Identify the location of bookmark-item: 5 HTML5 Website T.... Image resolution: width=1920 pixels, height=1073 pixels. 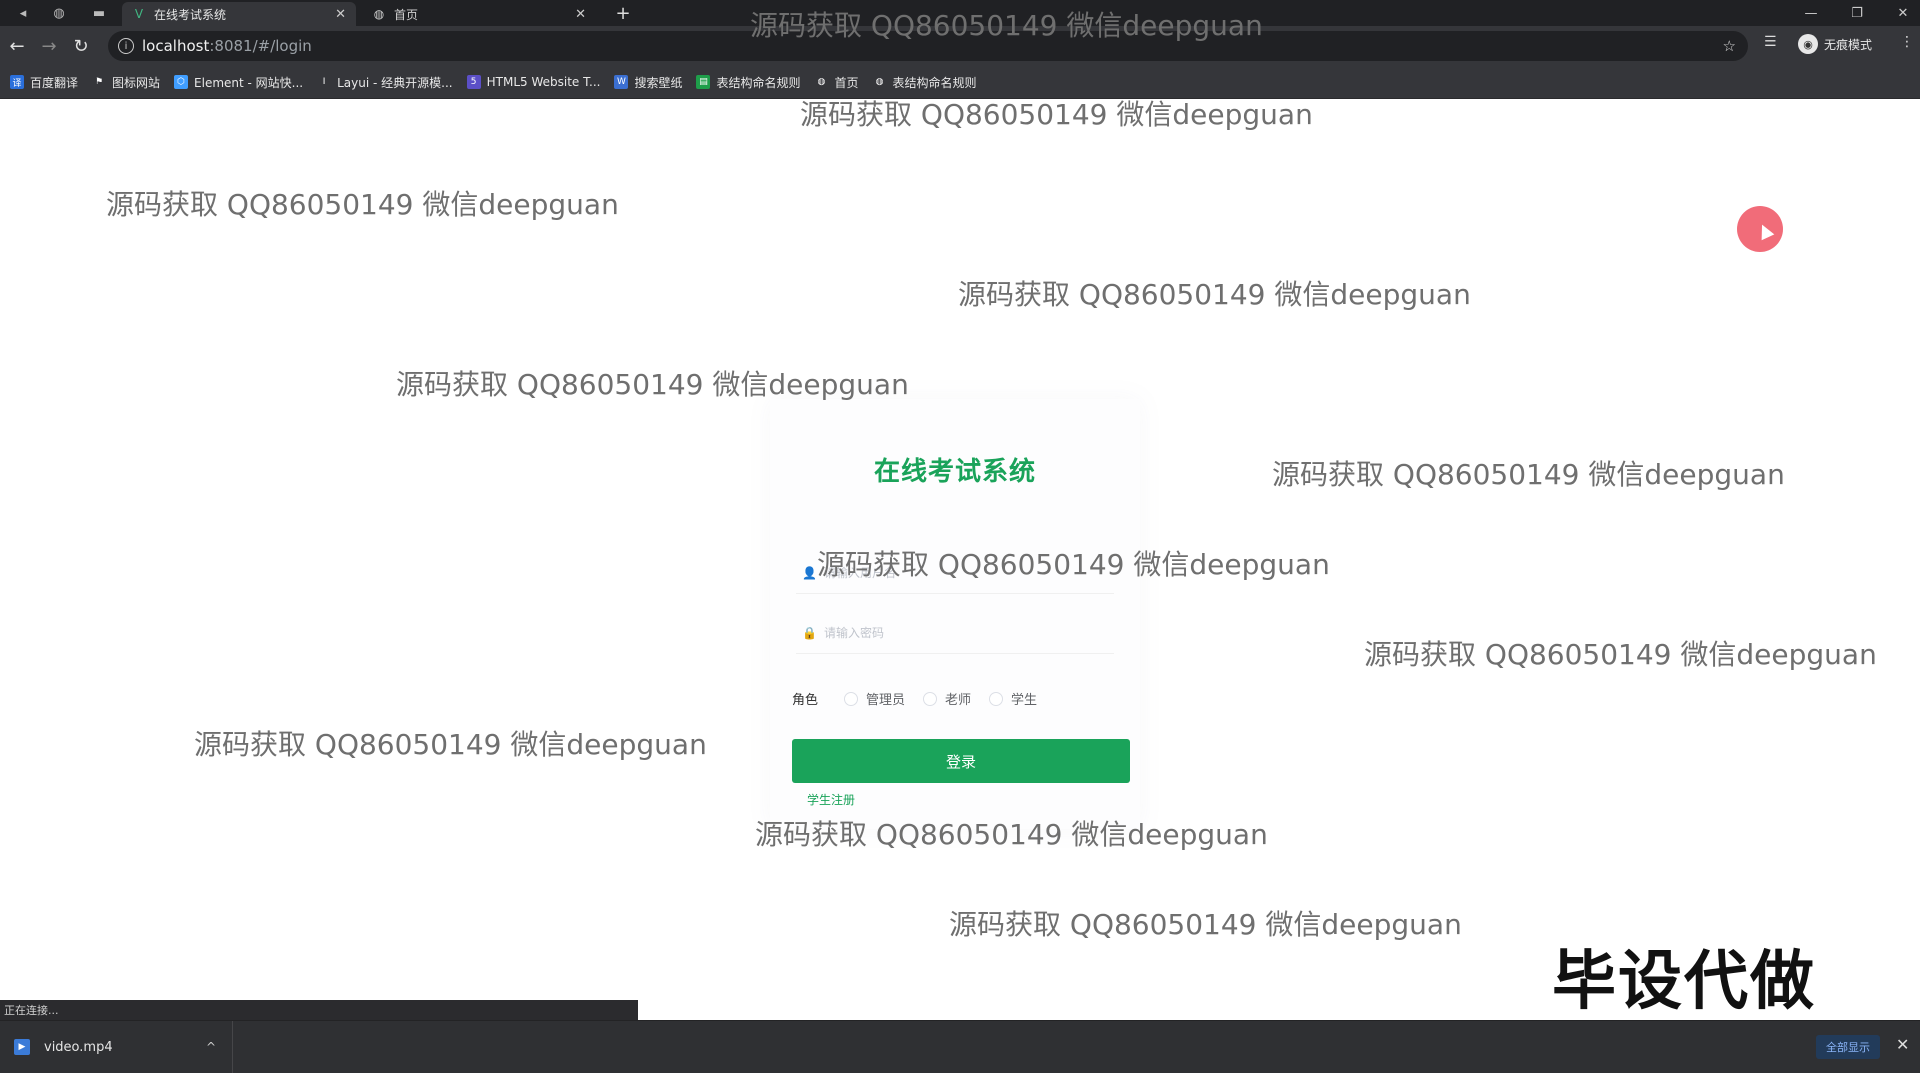
(533, 82).